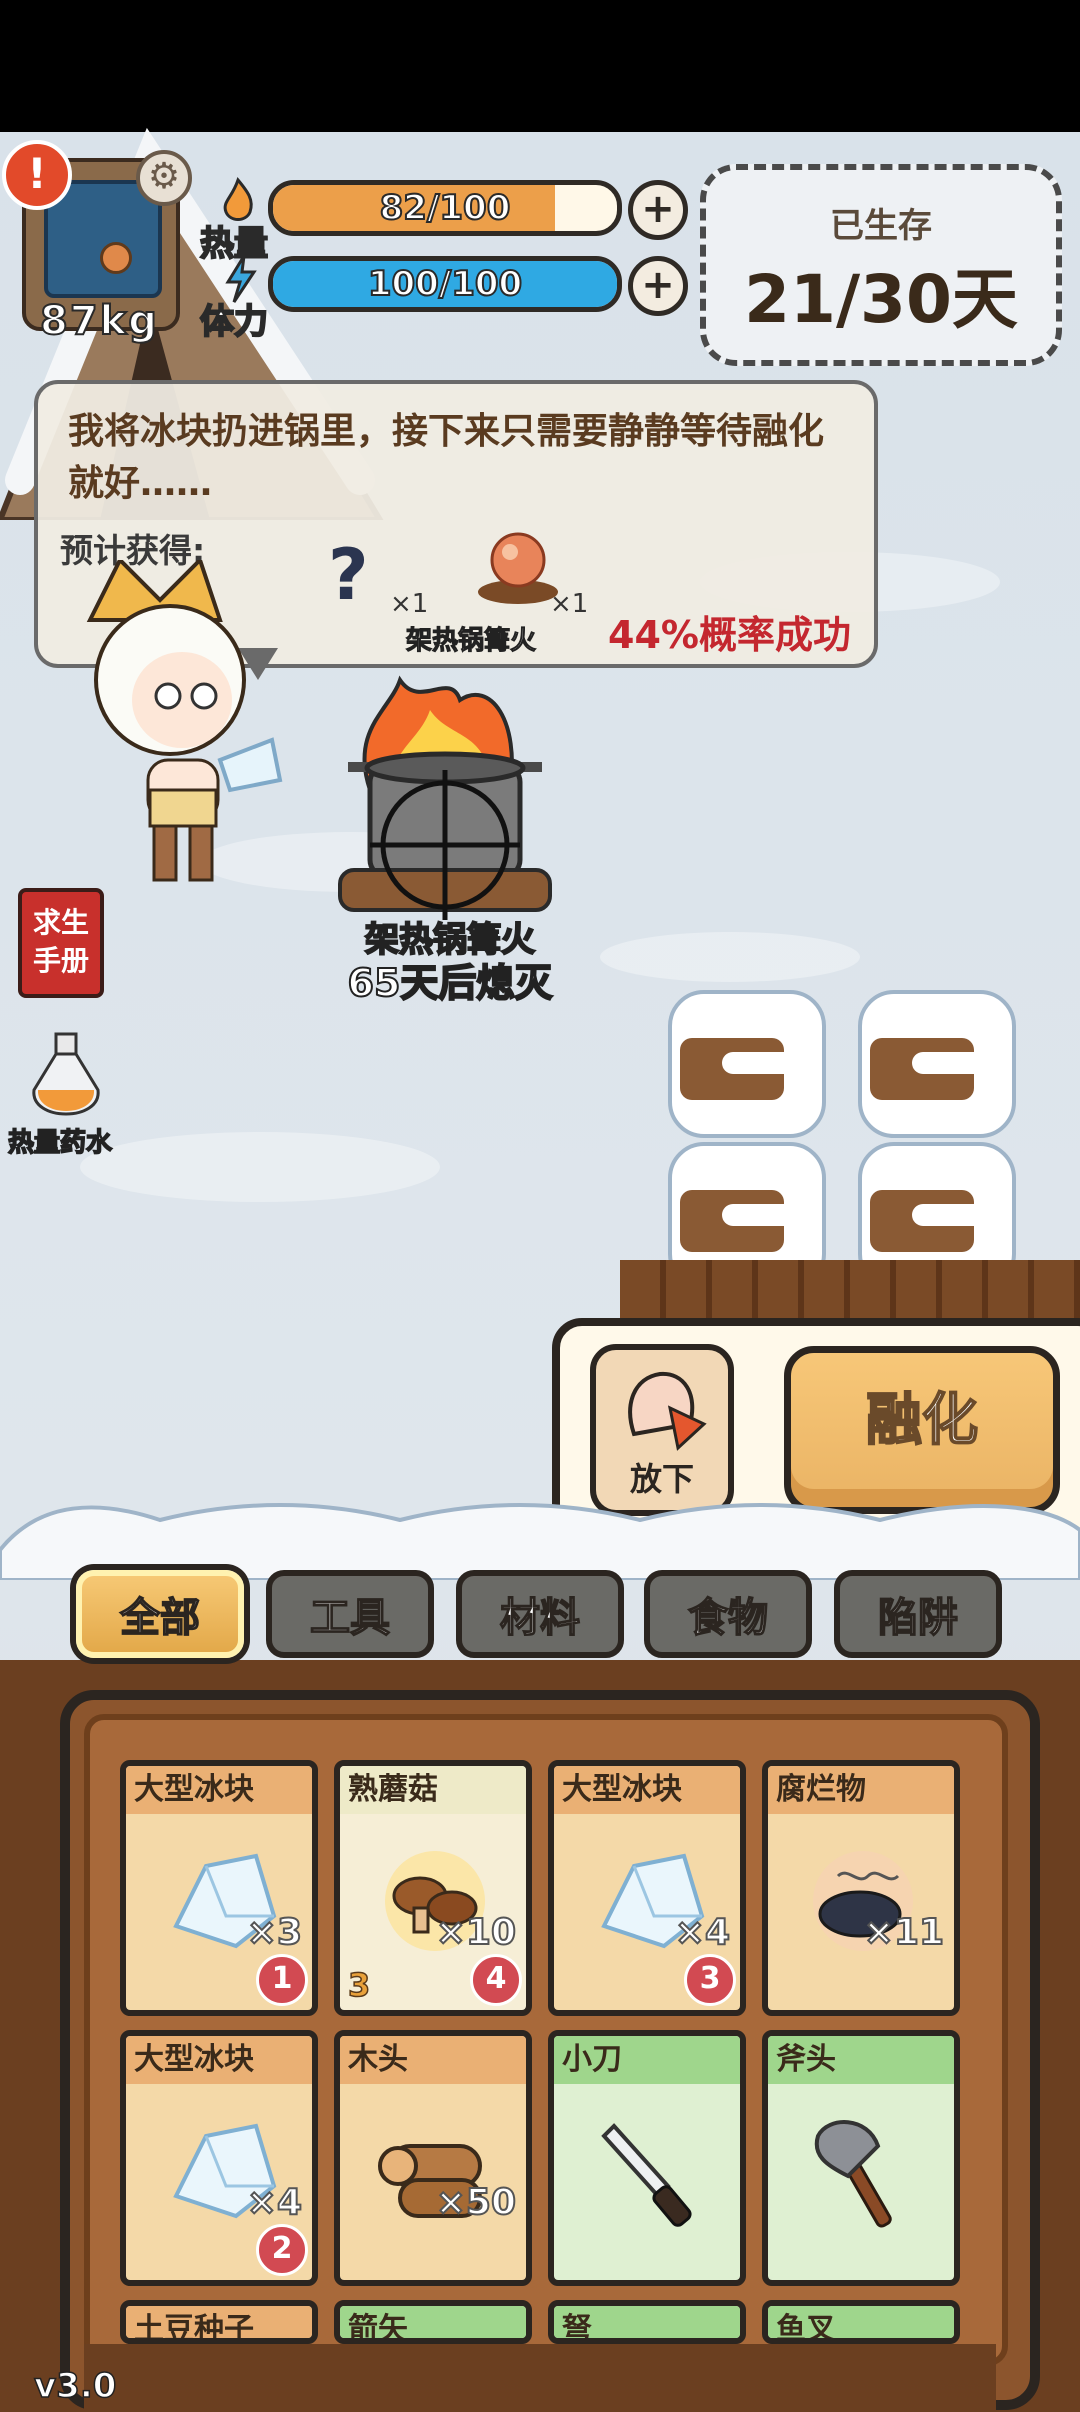 Image resolution: width=1080 pixels, height=2412 pixels. Describe the element at coordinates (658, 286) in the screenshot. I see `stamina-add-button: +` at that location.